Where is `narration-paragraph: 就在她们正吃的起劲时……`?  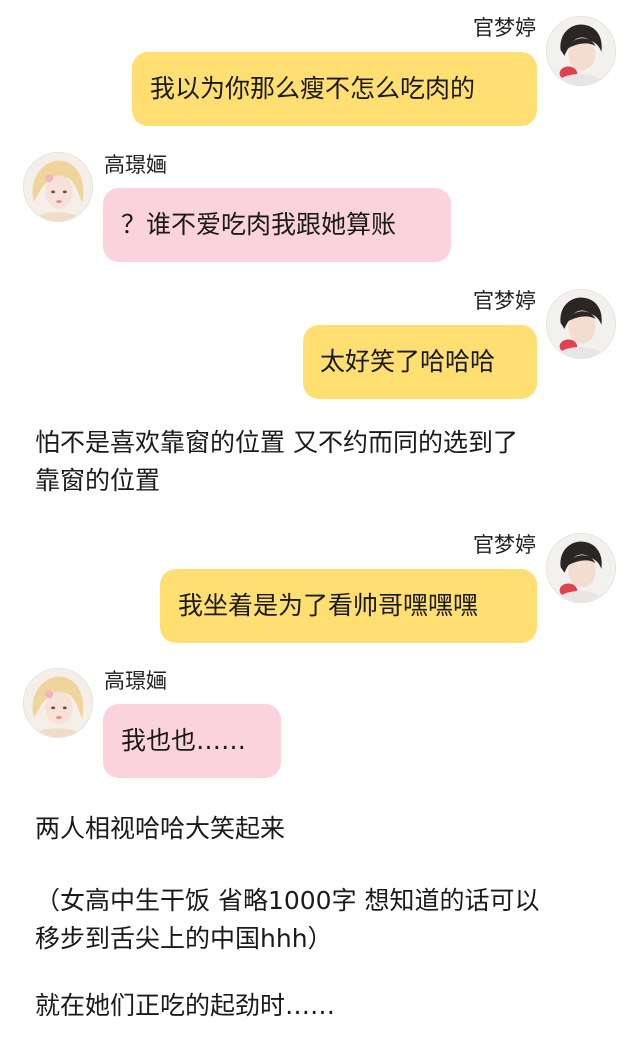 narration-paragraph: 就在她们正吃的起劲时…… is located at coordinates (185, 1006).